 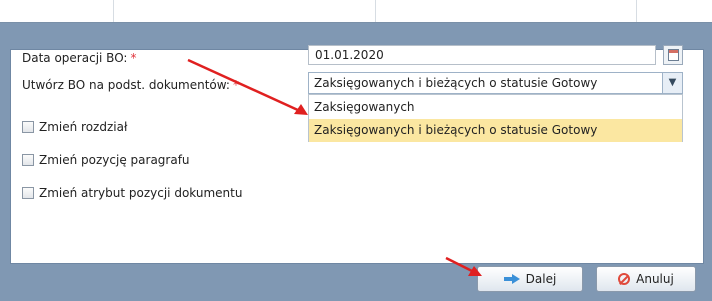 I want to click on next-button: Dalej, so click(x=530, y=279).